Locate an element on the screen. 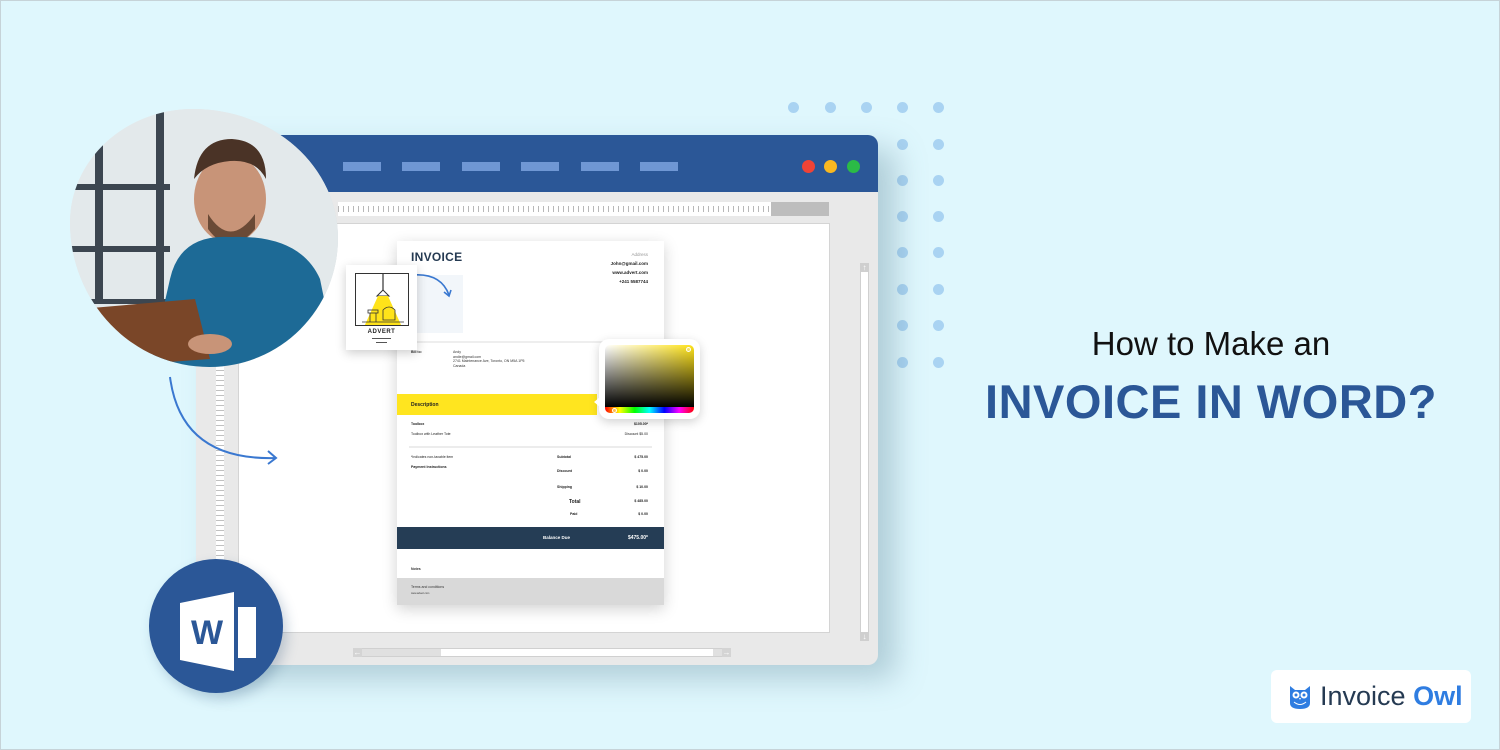  contact-address: Address is located at coordinates (639, 254).